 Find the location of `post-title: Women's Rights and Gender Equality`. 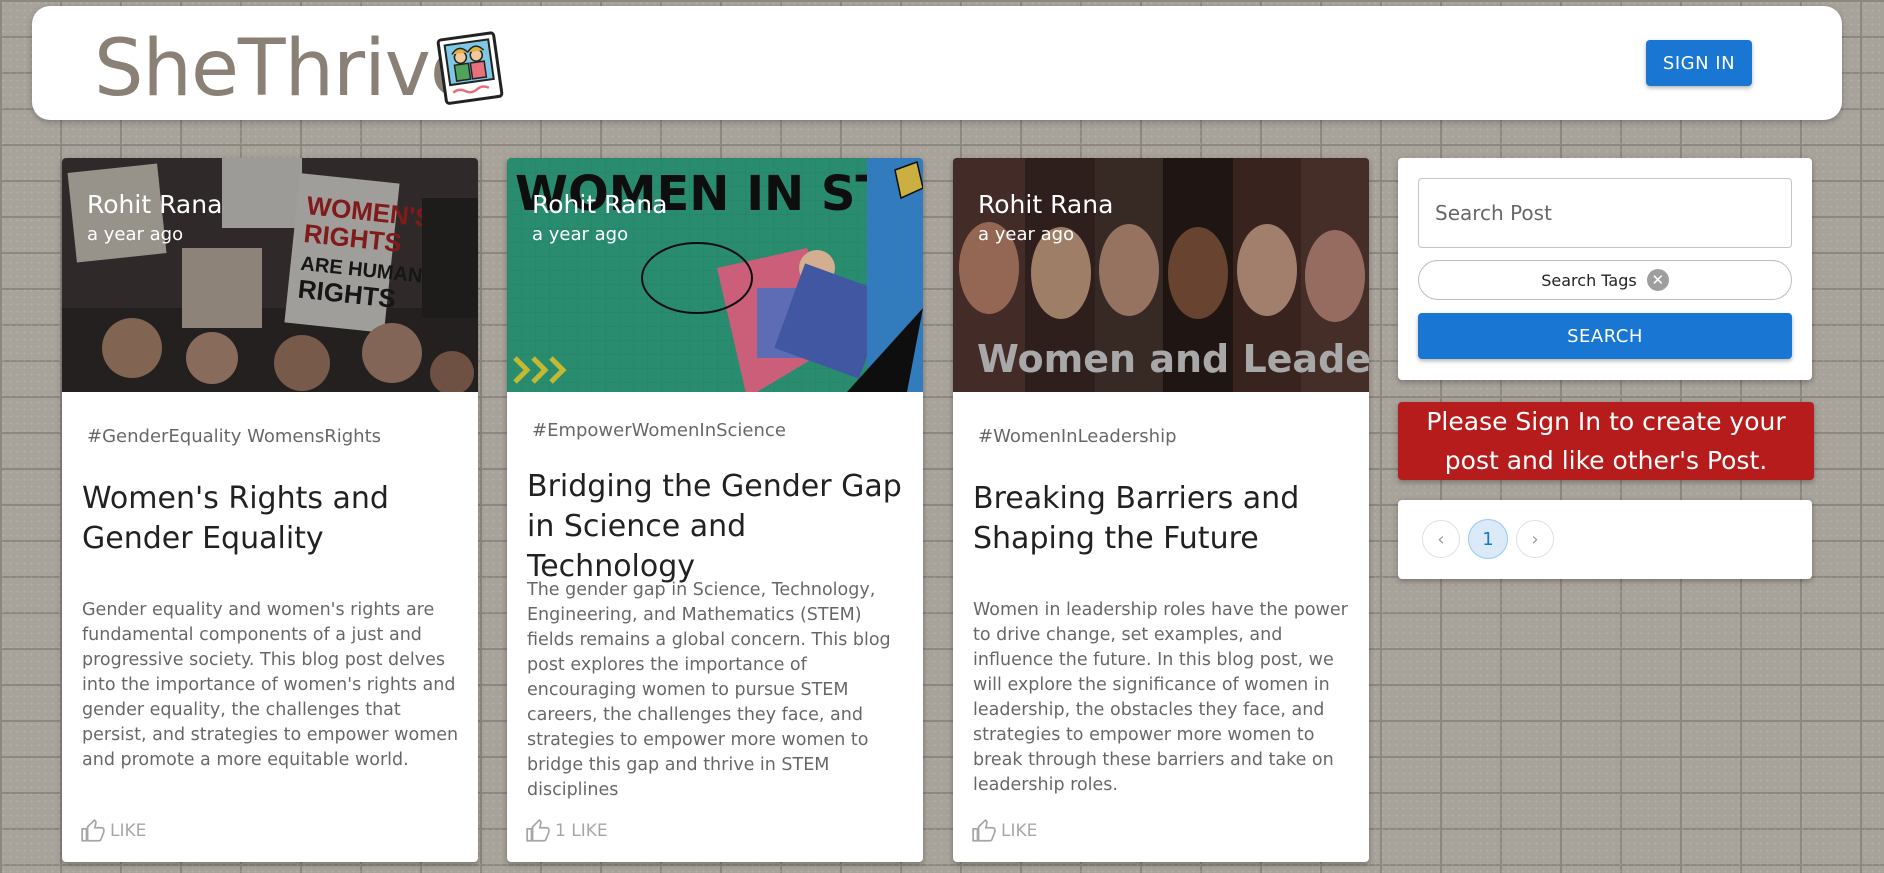

post-title: Women's Rights and Gender Equality is located at coordinates (272, 519).